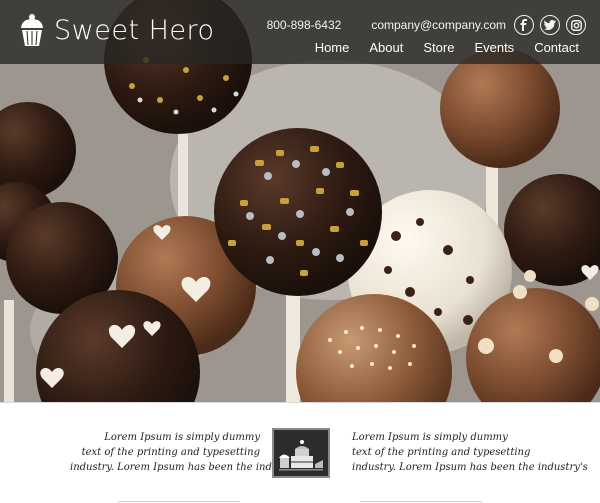 The height and width of the screenshot is (503, 600). I want to click on nav-home: Home, so click(332, 47).